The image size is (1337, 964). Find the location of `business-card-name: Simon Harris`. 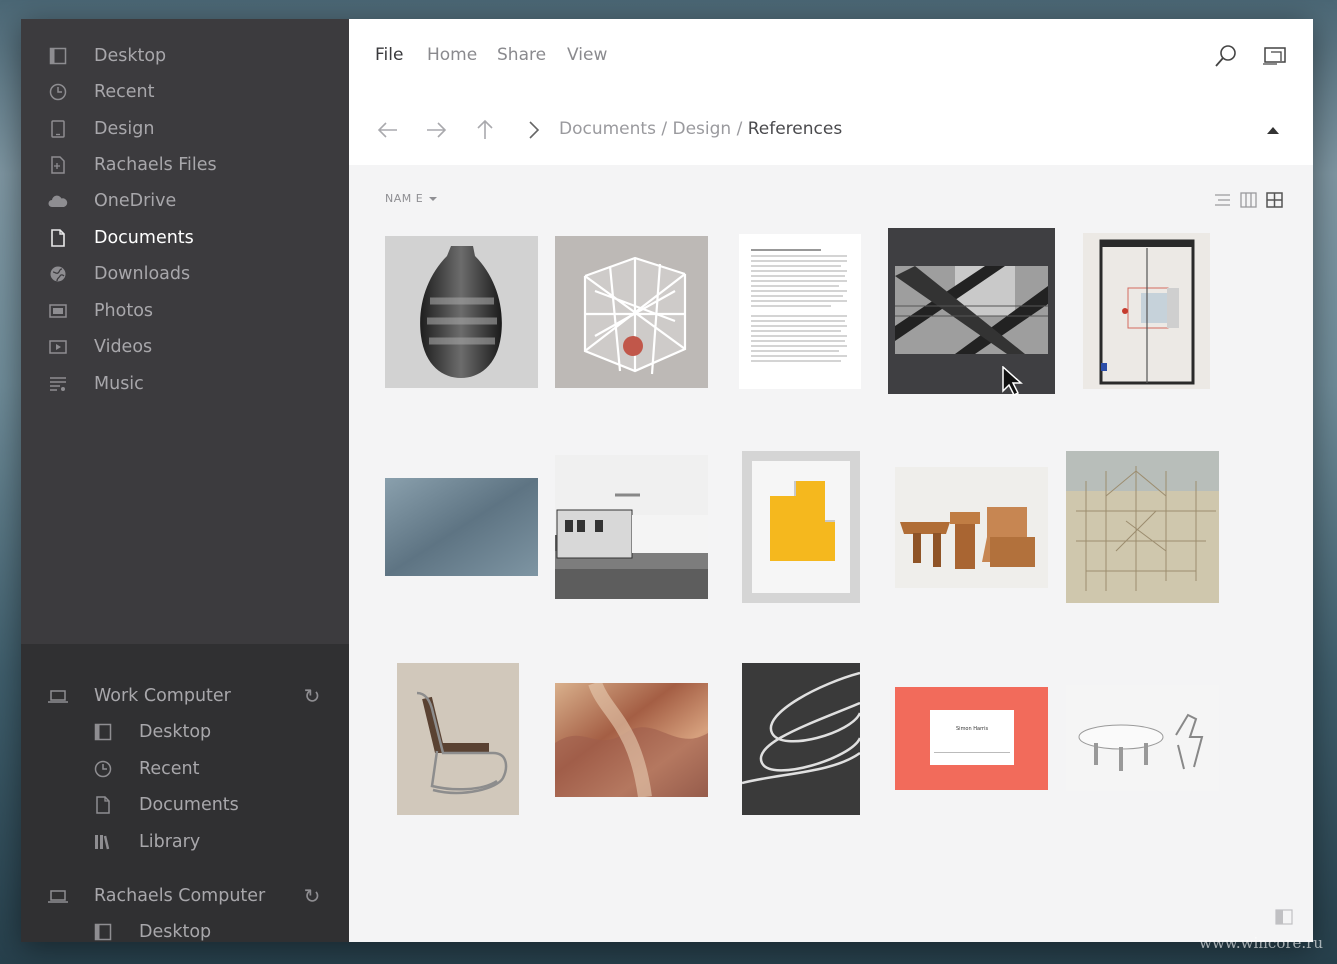

business-card-name: Simon Harris is located at coordinates (972, 729).